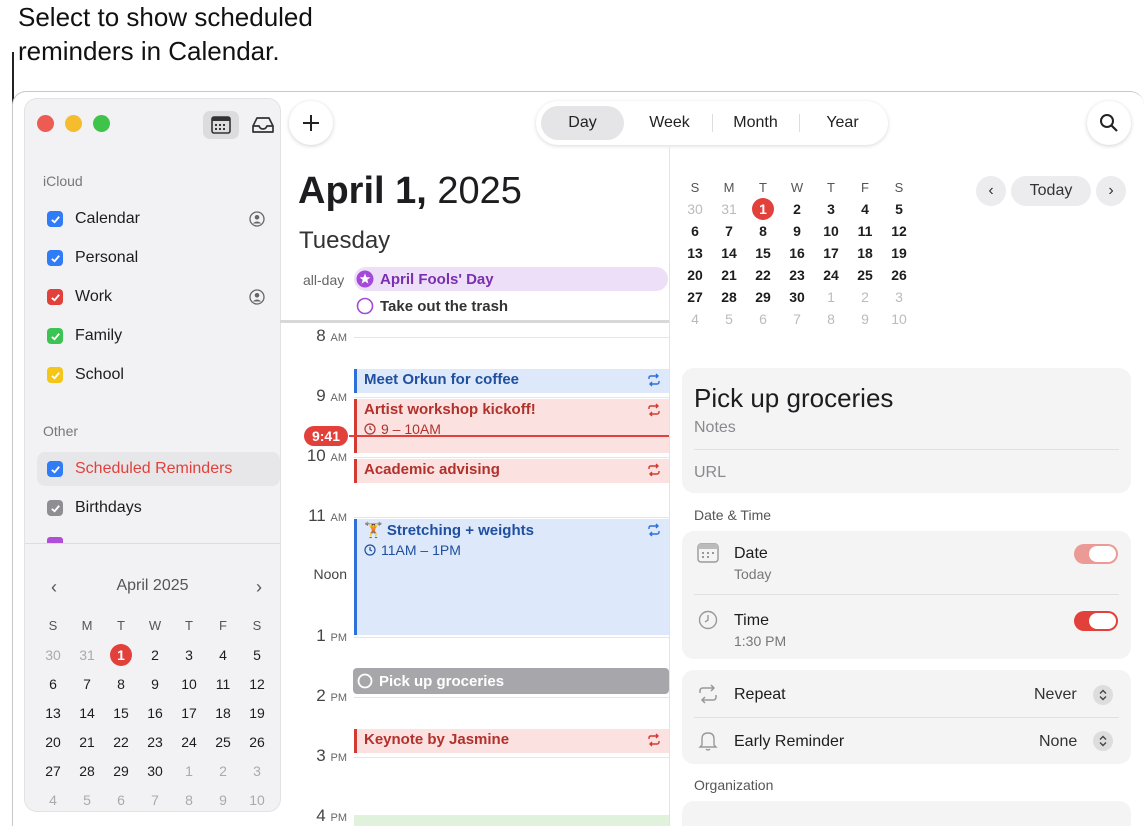 This screenshot has width=1144, height=826. Describe the element at coordinates (158, 297) in the screenshot. I see `calendar-item-work: Work` at that location.